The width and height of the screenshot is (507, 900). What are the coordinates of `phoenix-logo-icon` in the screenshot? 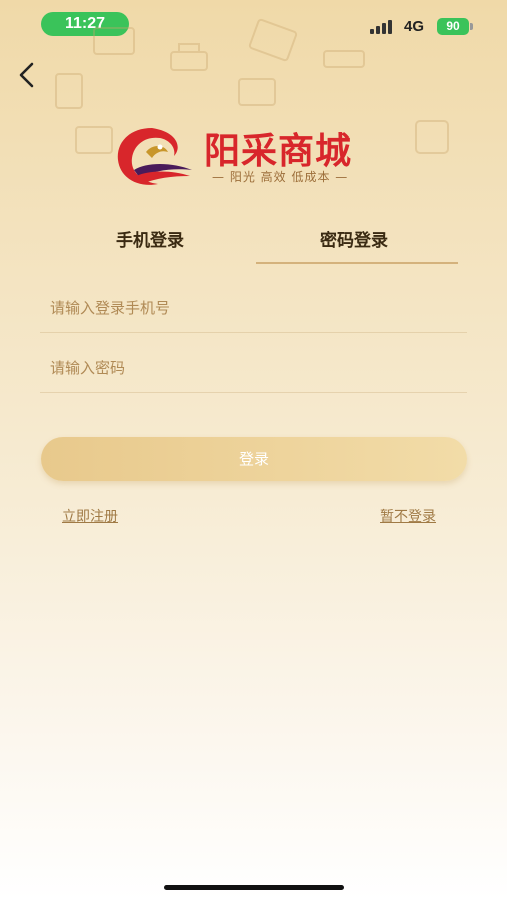 It's located at (154, 156).